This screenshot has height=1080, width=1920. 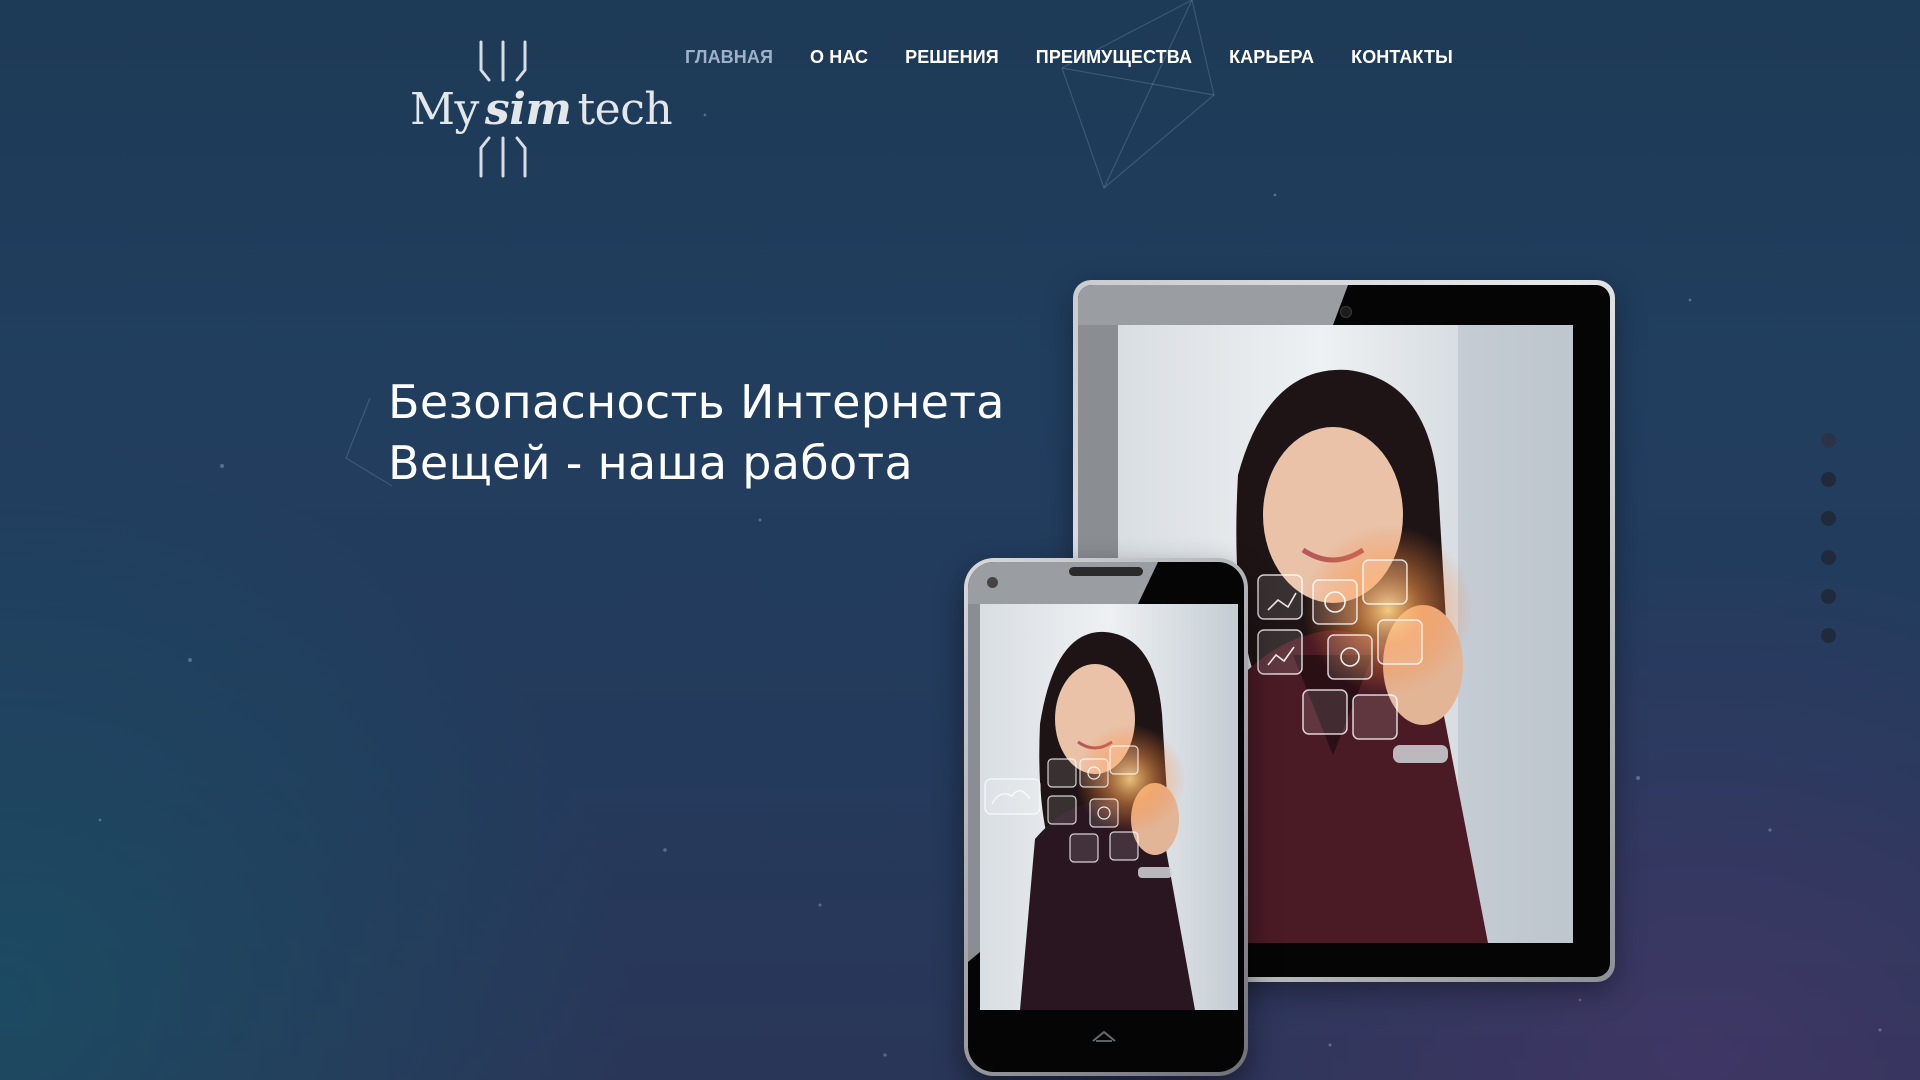 I want to click on hero-title-line-2: Вещей - наша работа, so click(x=650, y=463).